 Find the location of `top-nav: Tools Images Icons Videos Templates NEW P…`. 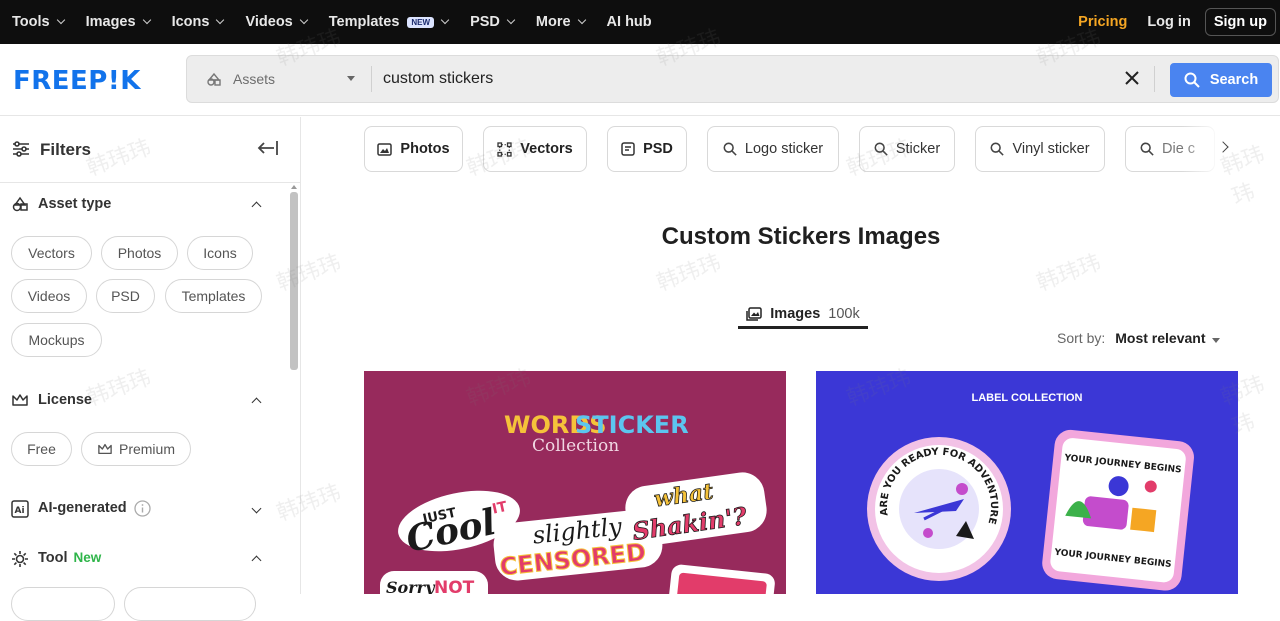

top-nav: Tools Images Icons Videos Templates NEW P… is located at coordinates (640, 22).